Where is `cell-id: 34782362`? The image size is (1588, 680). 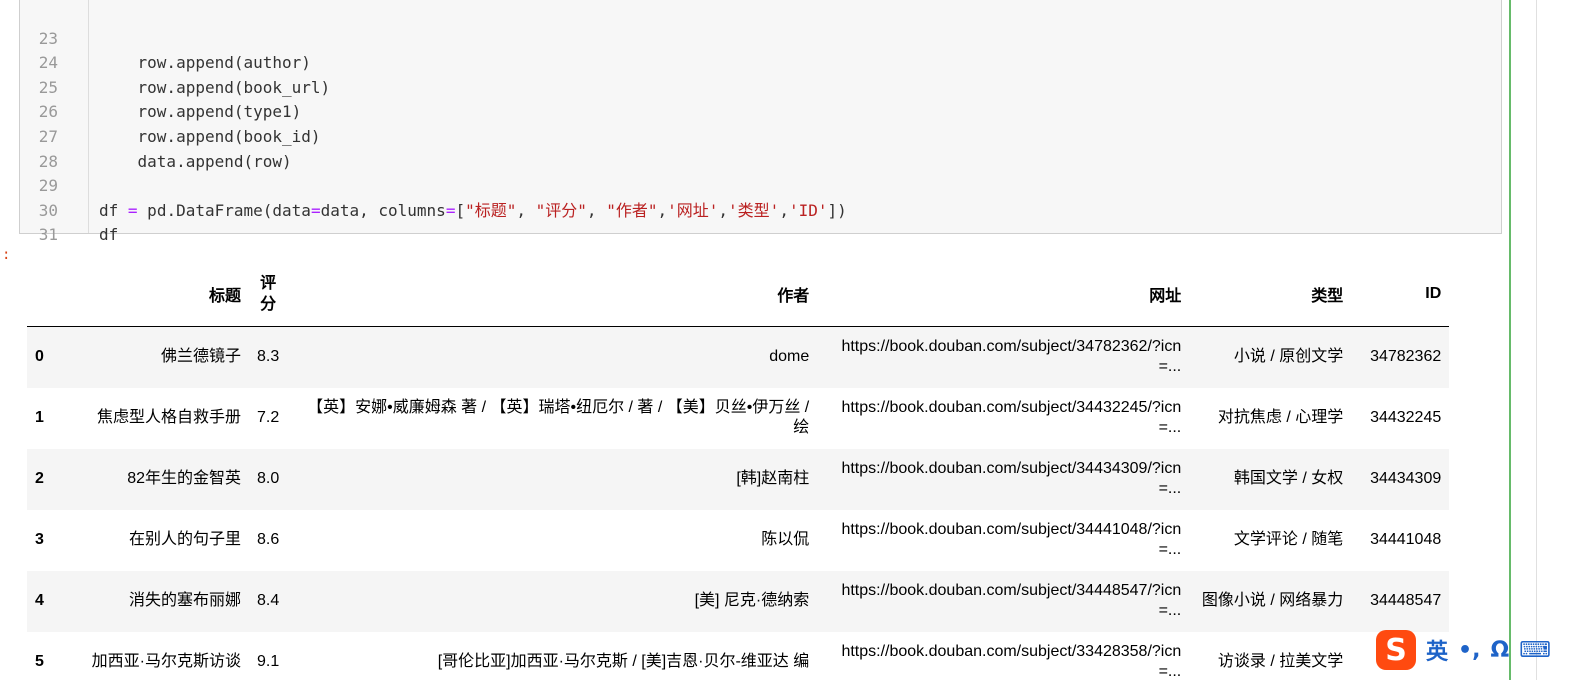
cell-id: 34782362 is located at coordinates (1406, 357).